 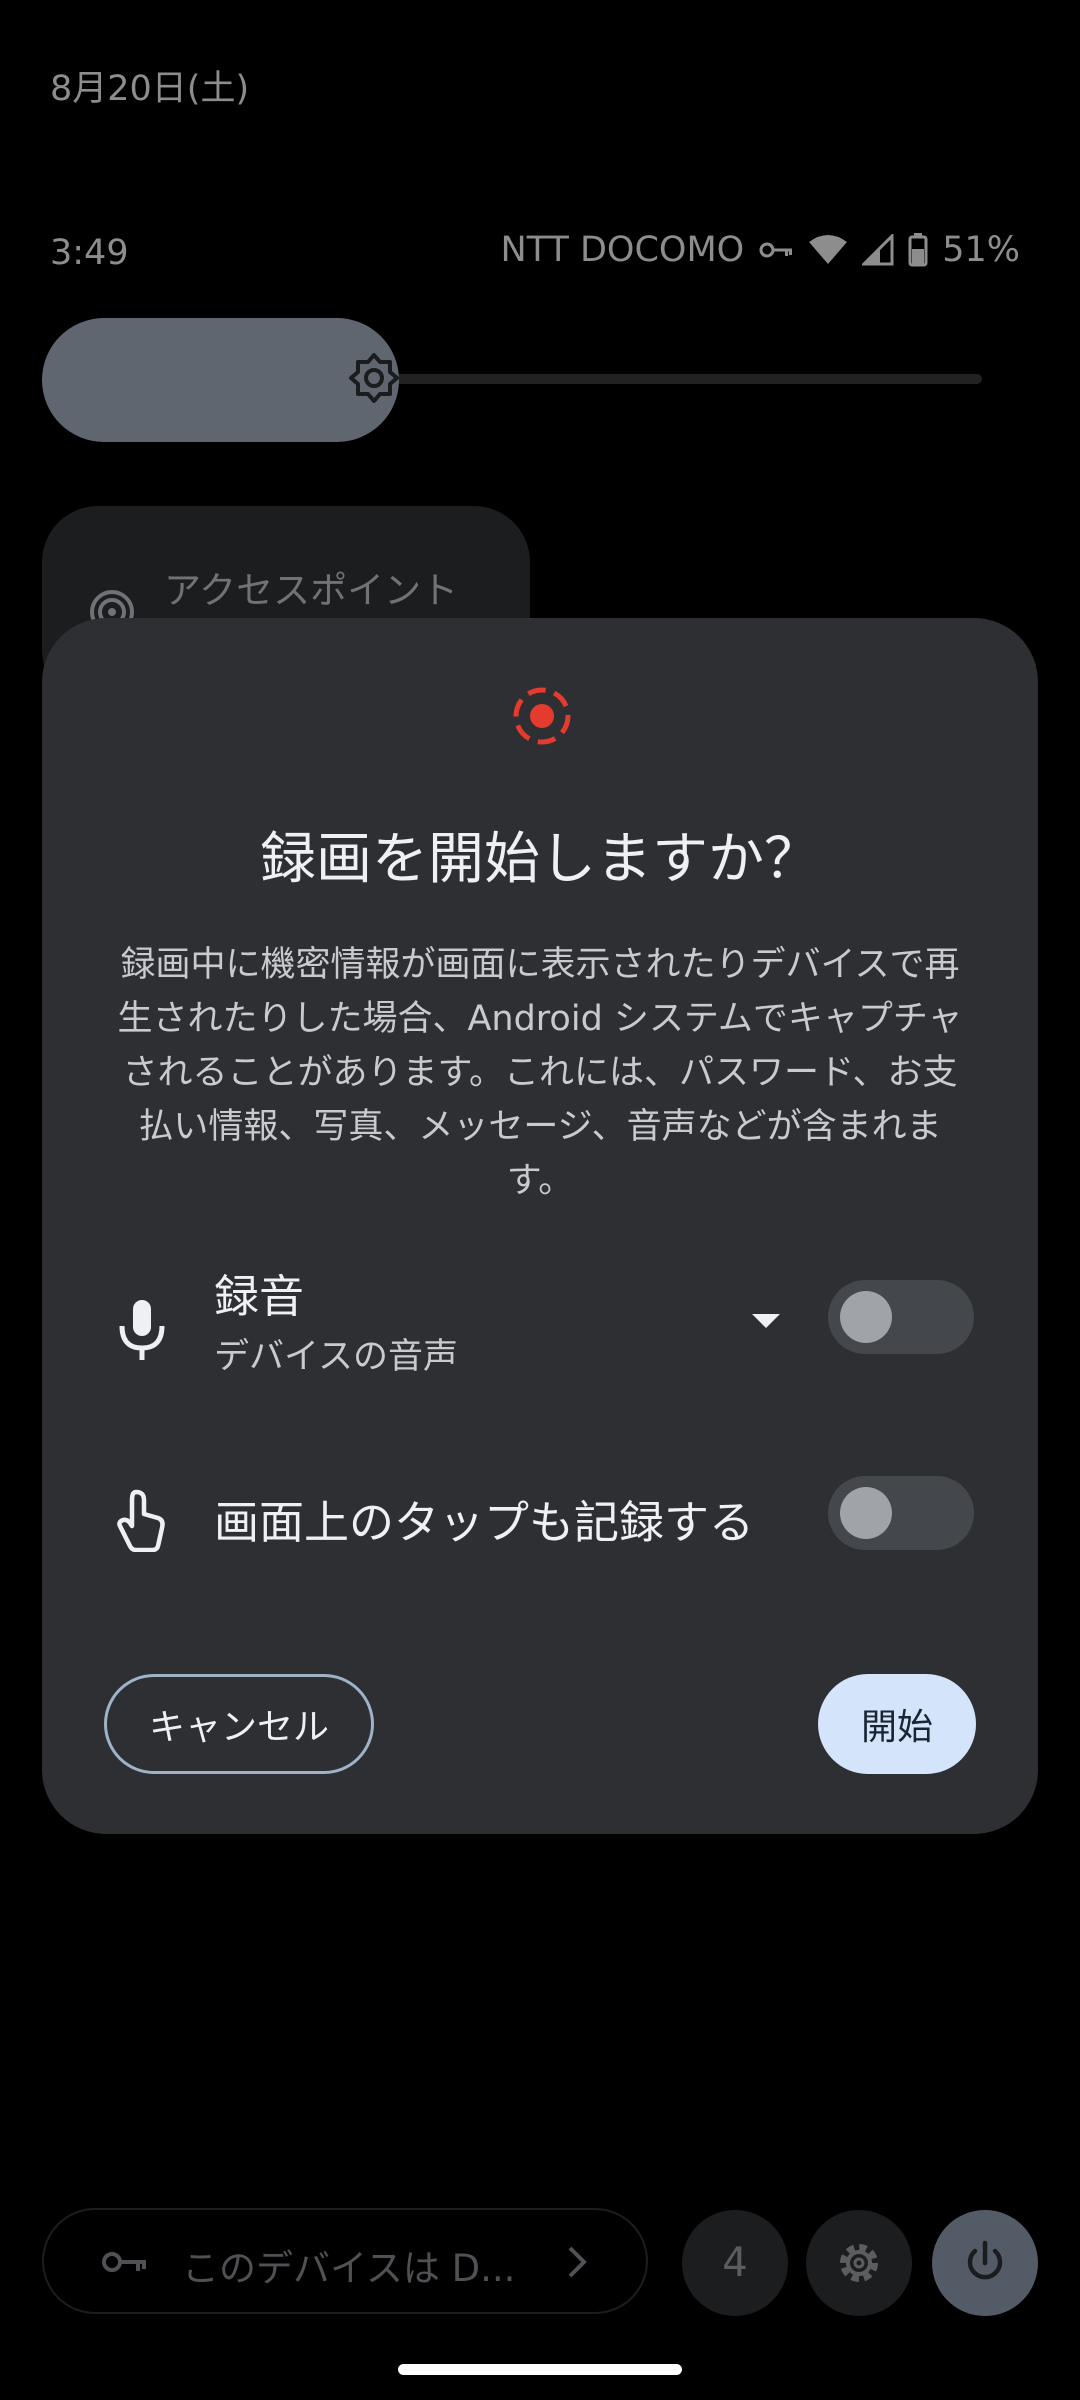 I want to click on settings-button, so click(x=859, y=2263).